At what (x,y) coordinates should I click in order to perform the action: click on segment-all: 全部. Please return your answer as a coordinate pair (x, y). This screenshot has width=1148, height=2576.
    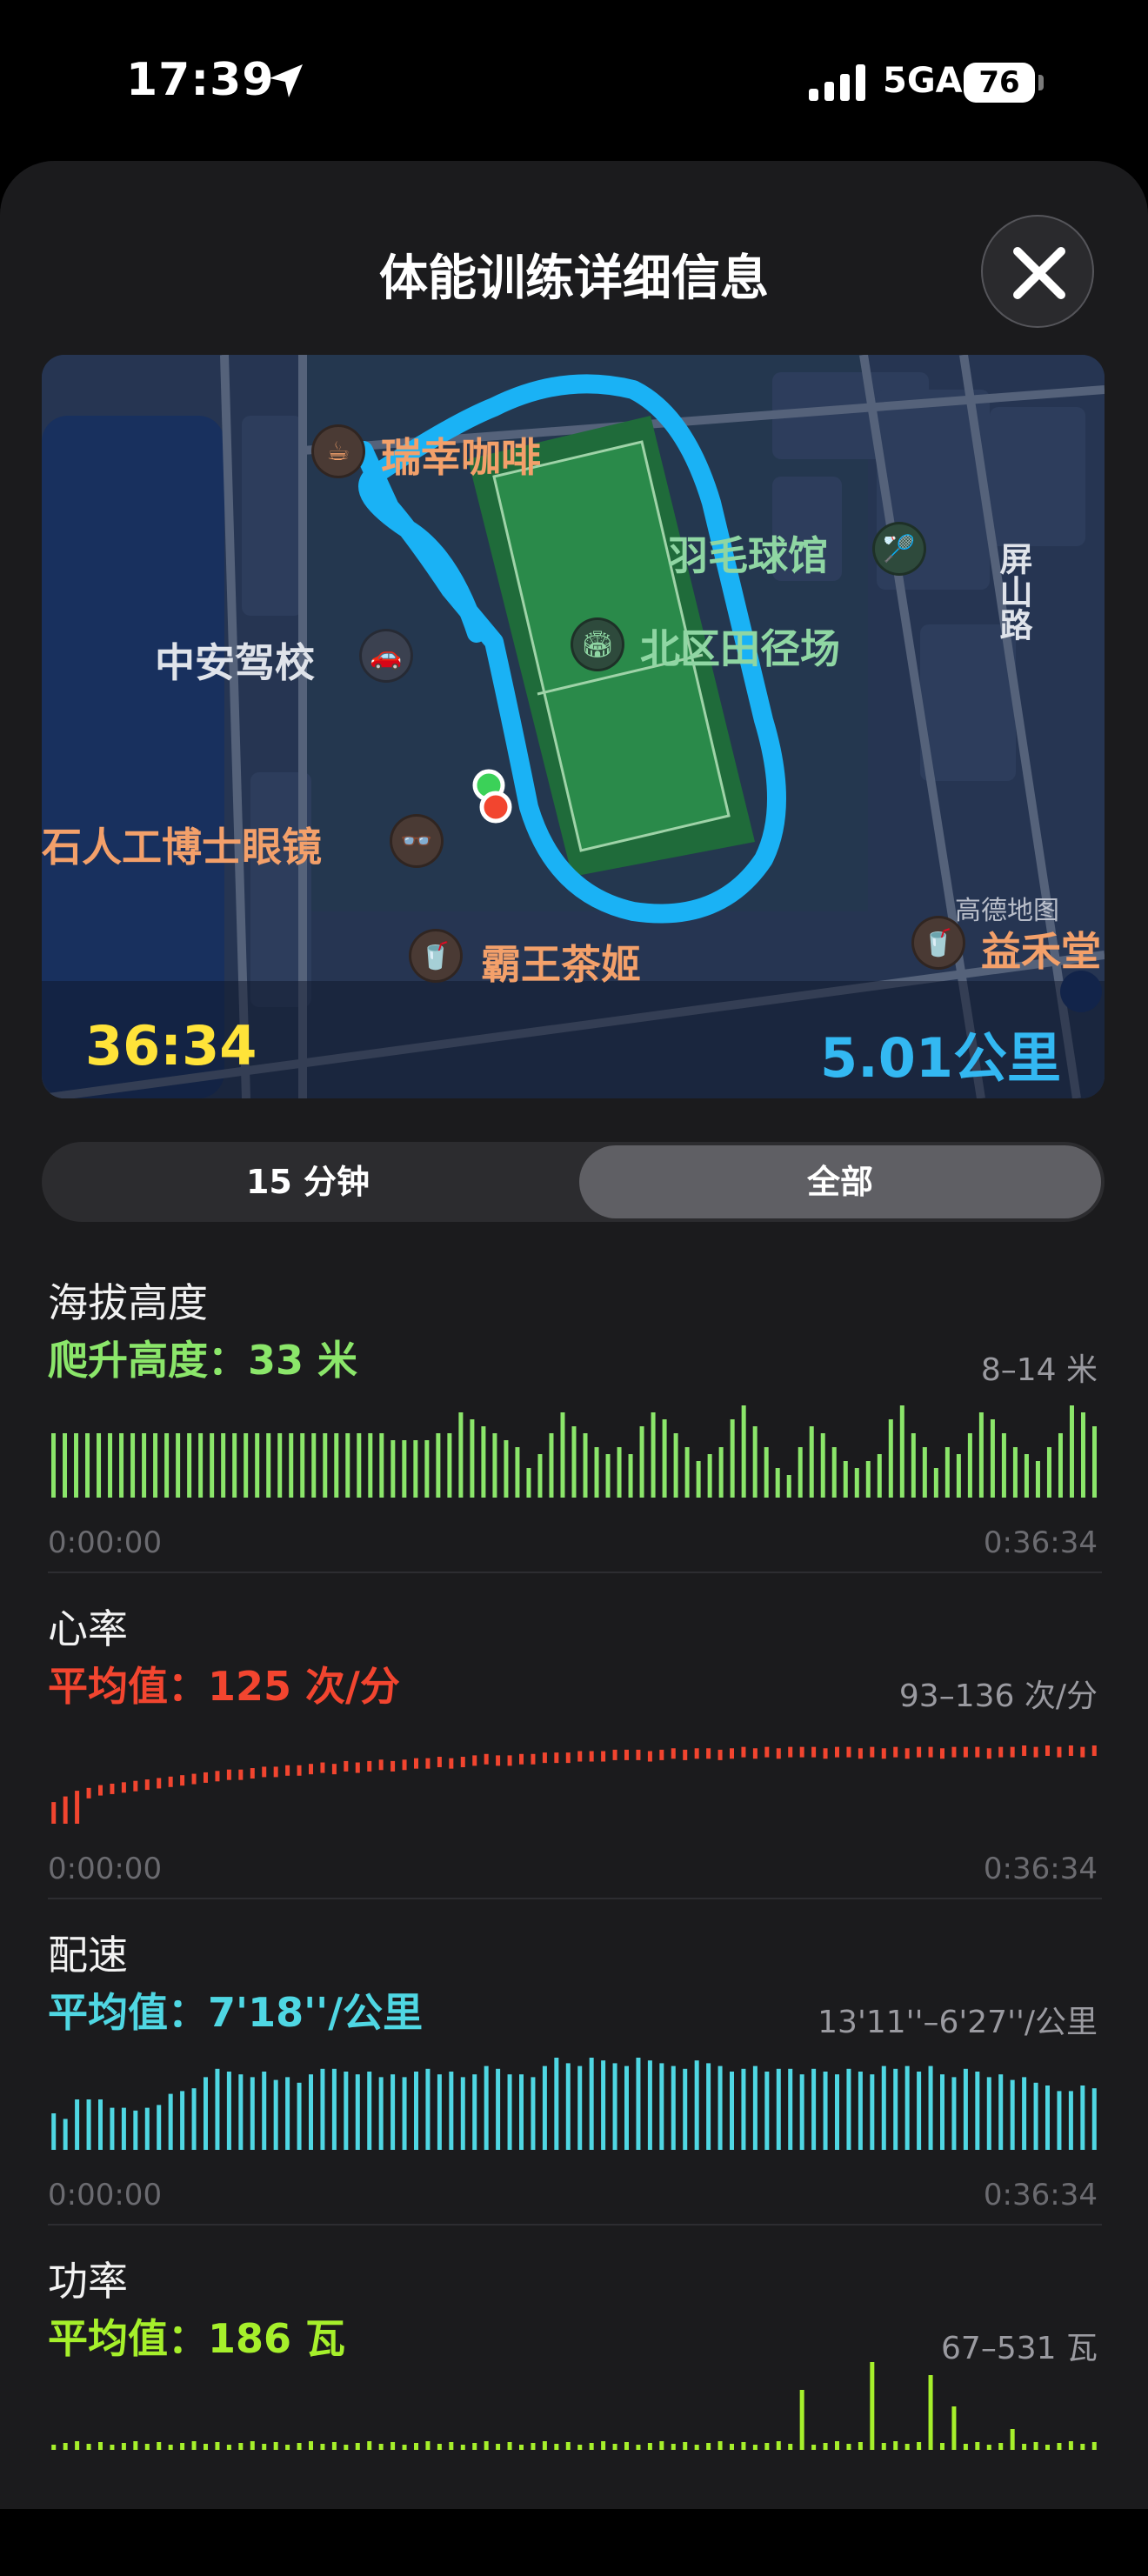
    Looking at the image, I should click on (840, 1182).